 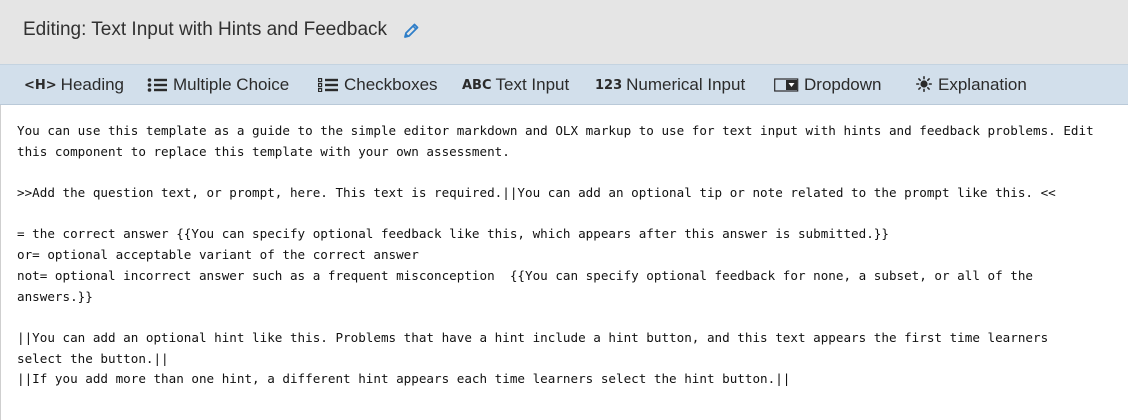 I want to click on explanation-button: Explanation, so click(x=970, y=85).